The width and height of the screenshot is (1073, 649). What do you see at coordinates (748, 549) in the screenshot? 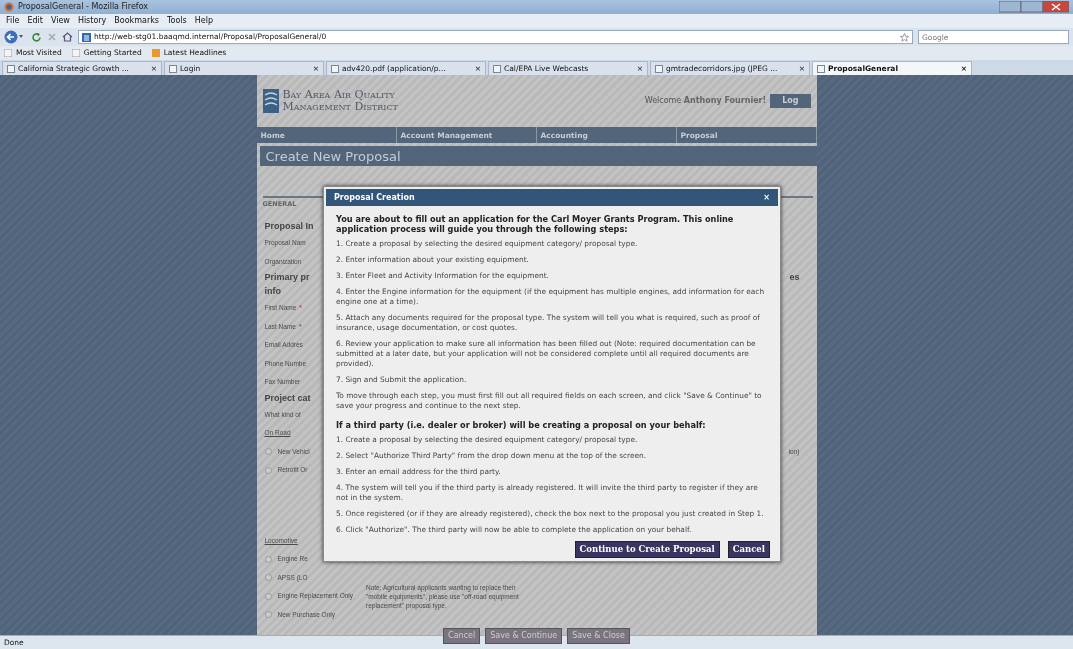
I see `dialog-button: Cancel` at bounding box center [748, 549].